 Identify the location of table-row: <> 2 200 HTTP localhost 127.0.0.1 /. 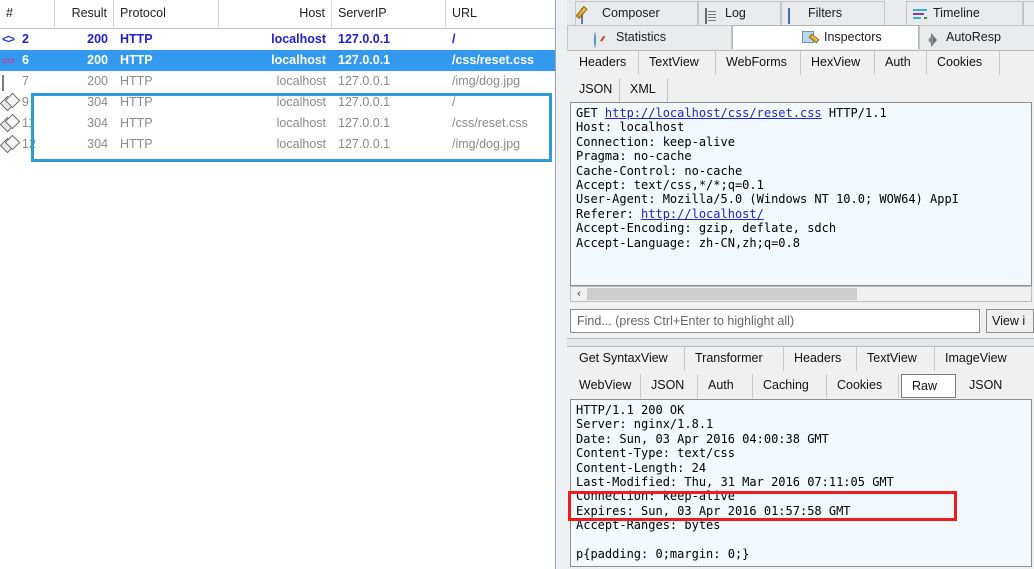
(277, 39).